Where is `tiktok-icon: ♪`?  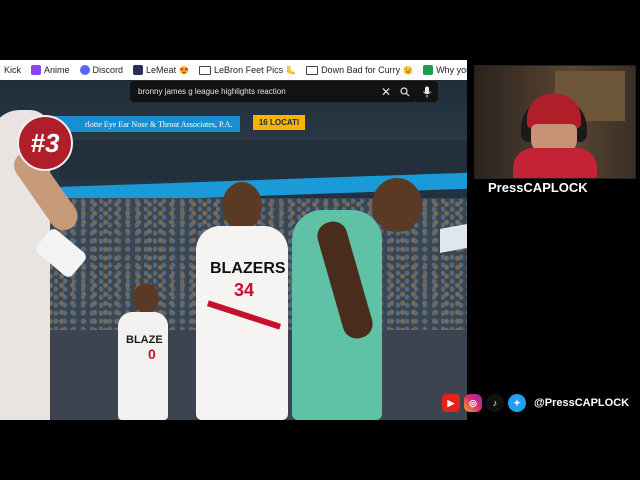
tiktok-icon: ♪ is located at coordinates (495, 403).